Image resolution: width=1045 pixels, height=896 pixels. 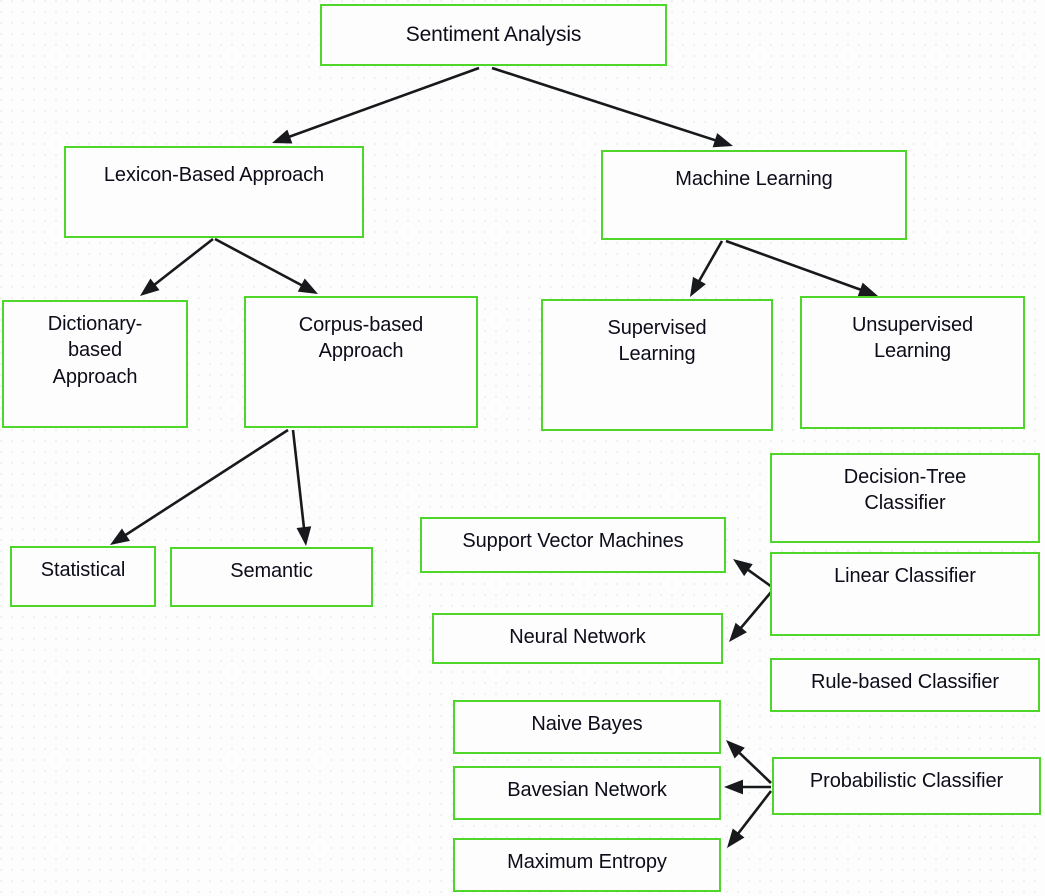 I want to click on node-label-sentiment-analysis: Sentiment Analysis, so click(x=493, y=35).